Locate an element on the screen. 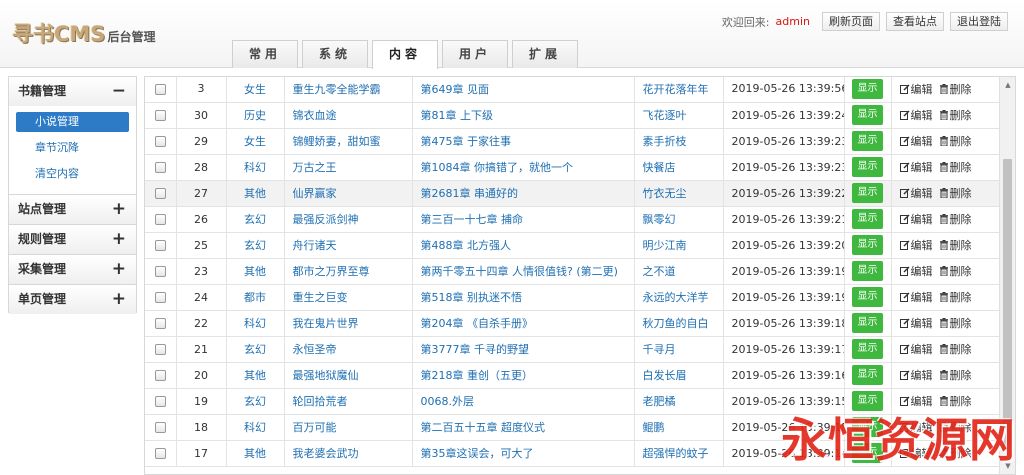  book-name-link: 轮回拾荒者 is located at coordinates (348, 401).